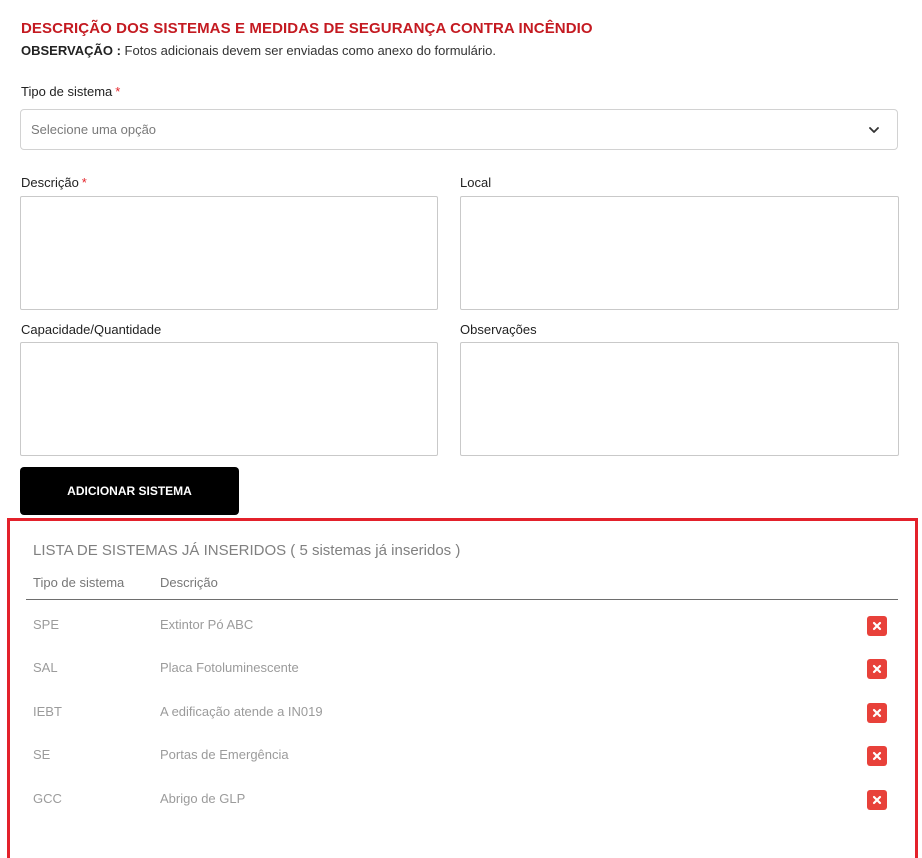 The height and width of the screenshot is (858, 922). I want to click on row-tipo: SE, so click(42, 754).